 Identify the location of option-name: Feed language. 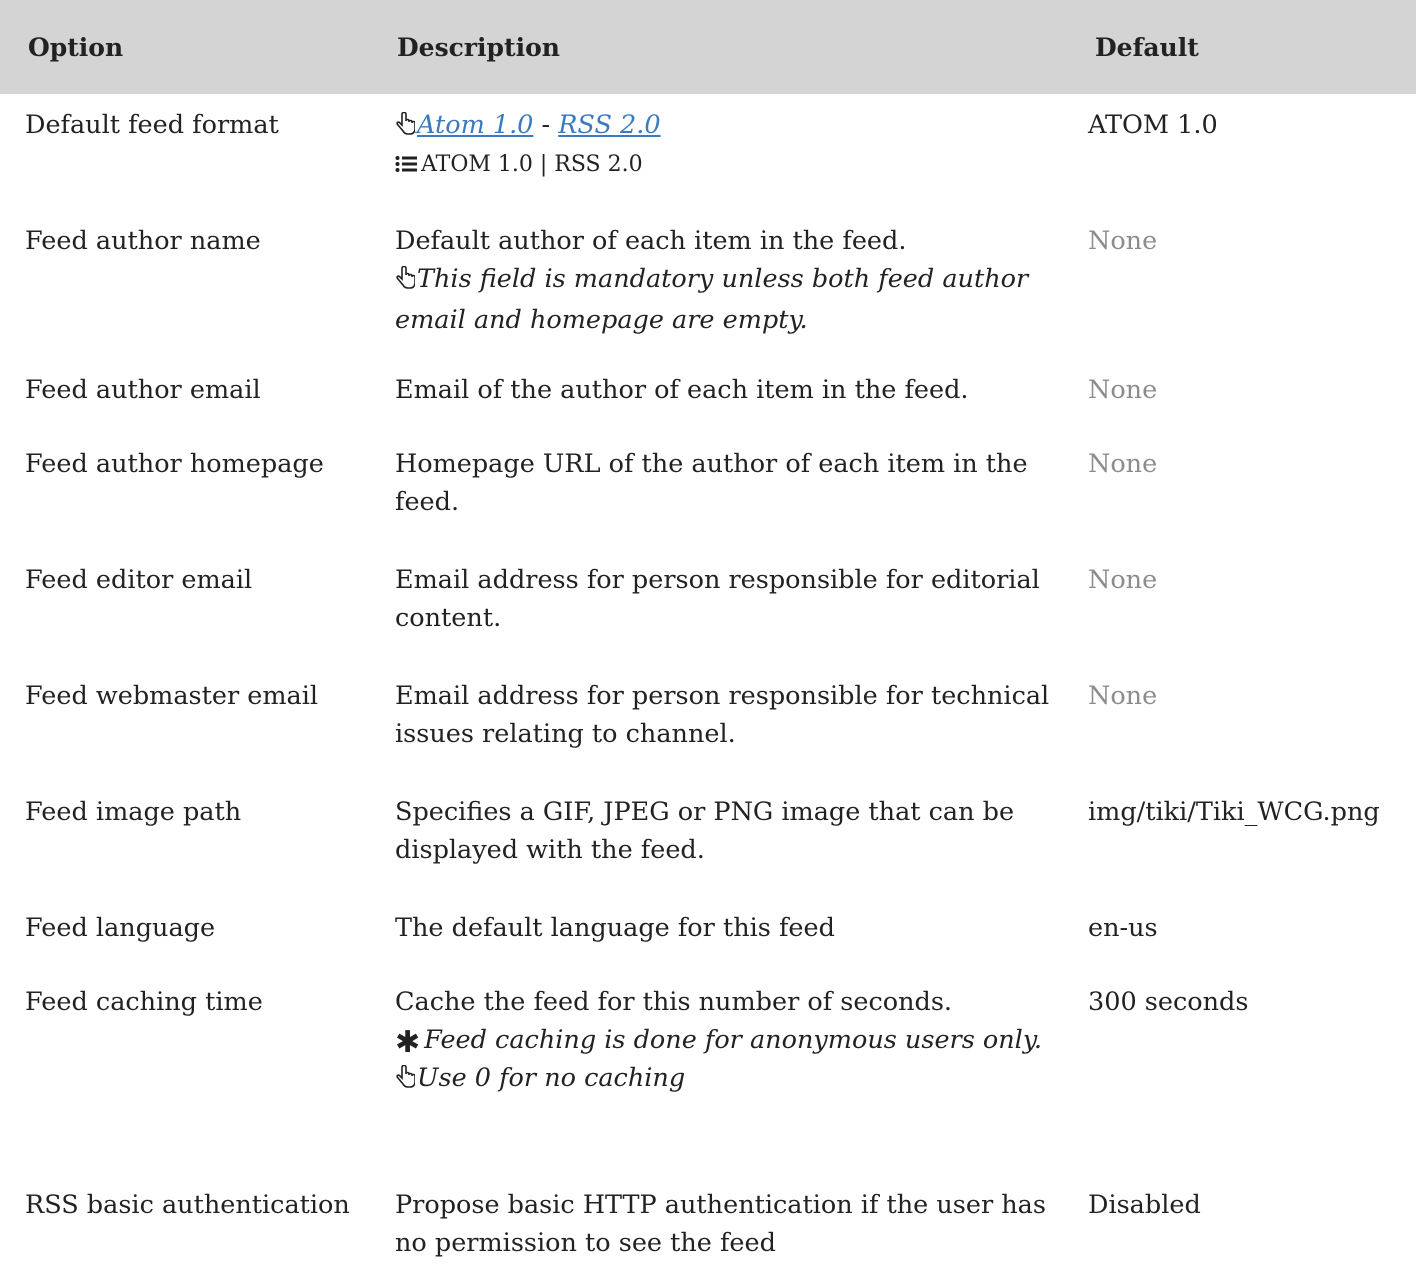
(120, 928).